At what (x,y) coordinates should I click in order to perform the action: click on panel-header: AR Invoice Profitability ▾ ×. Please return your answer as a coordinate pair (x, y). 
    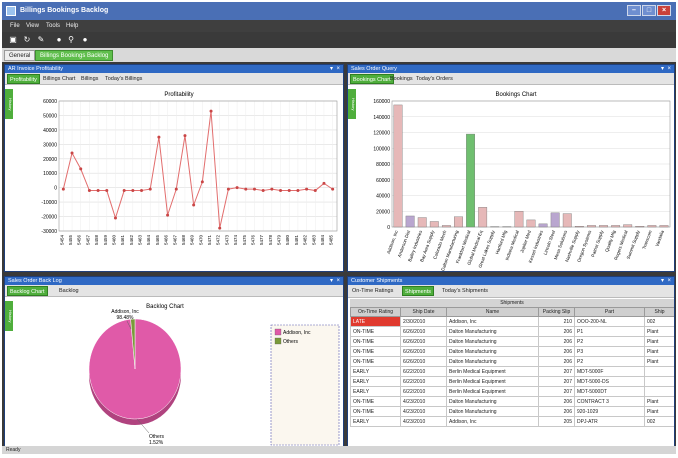
    Looking at the image, I should click on (174, 69).